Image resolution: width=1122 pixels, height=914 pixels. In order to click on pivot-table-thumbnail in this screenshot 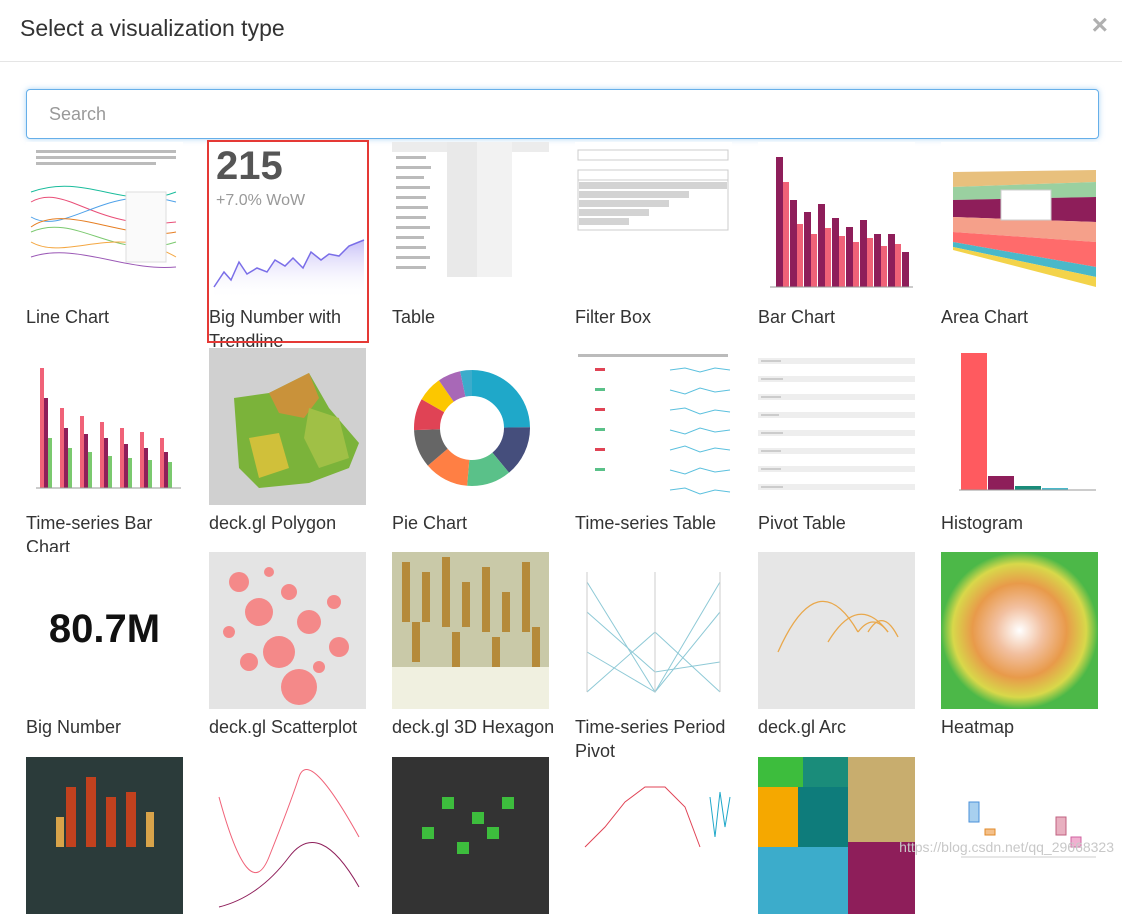, I will do `click(836, 426)`.